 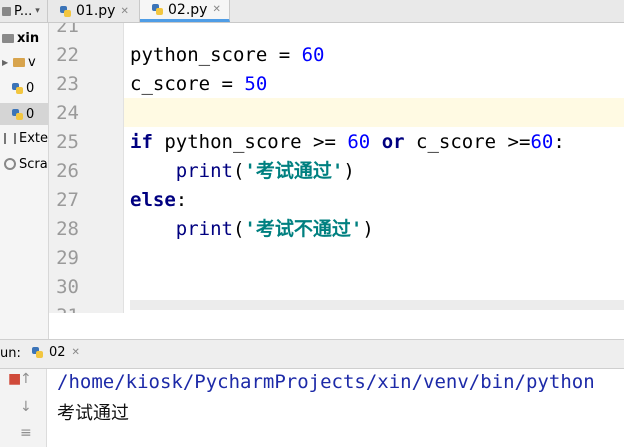 I want to click on project-tool-tab: P... ▾, so click(x=24, y=11).